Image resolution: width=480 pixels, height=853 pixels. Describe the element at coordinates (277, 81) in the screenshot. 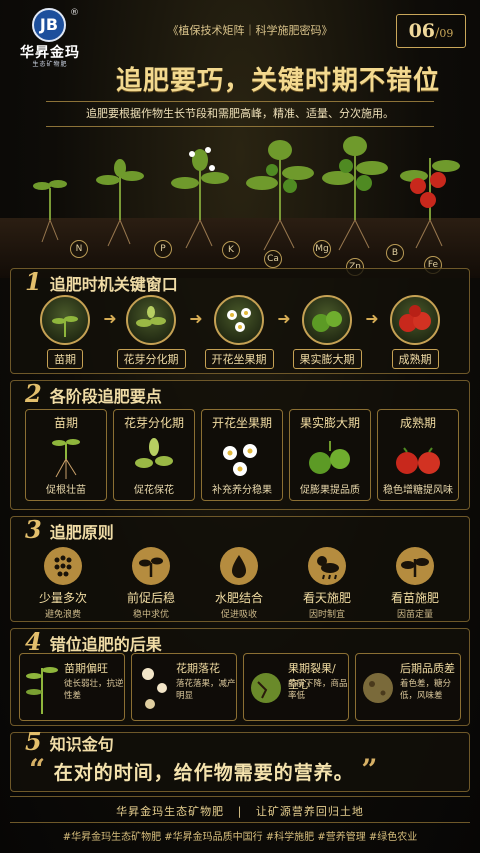

I see `page-title: 追肥要巧，关键时期不错位` at that location.